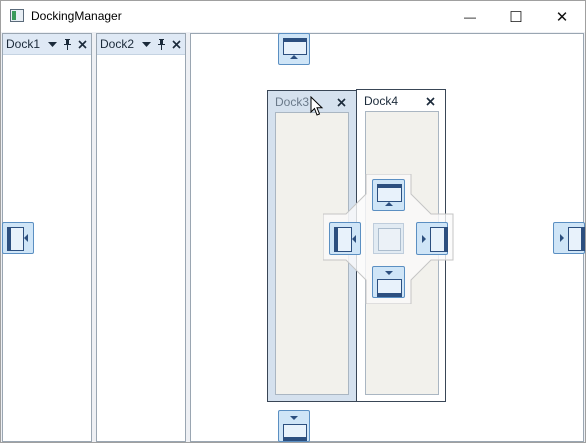 The height and width of the screenshot is (443, 586). What do you see at coordinates (381, 101) in the screenshot?
I see `floating-window-title: Dock4` at bounding box center [381, 101].